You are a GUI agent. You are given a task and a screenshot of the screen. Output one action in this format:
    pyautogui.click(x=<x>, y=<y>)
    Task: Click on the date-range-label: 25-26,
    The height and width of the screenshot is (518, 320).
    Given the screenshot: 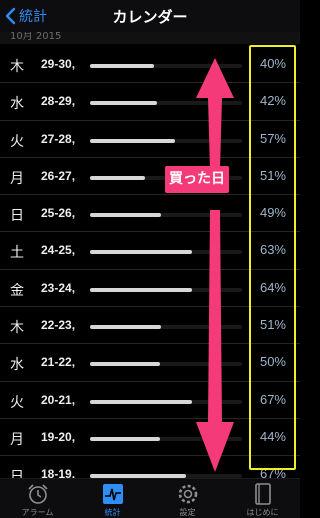 What is the action you would take?
    pyautogui.click(x=58, y=213)
    